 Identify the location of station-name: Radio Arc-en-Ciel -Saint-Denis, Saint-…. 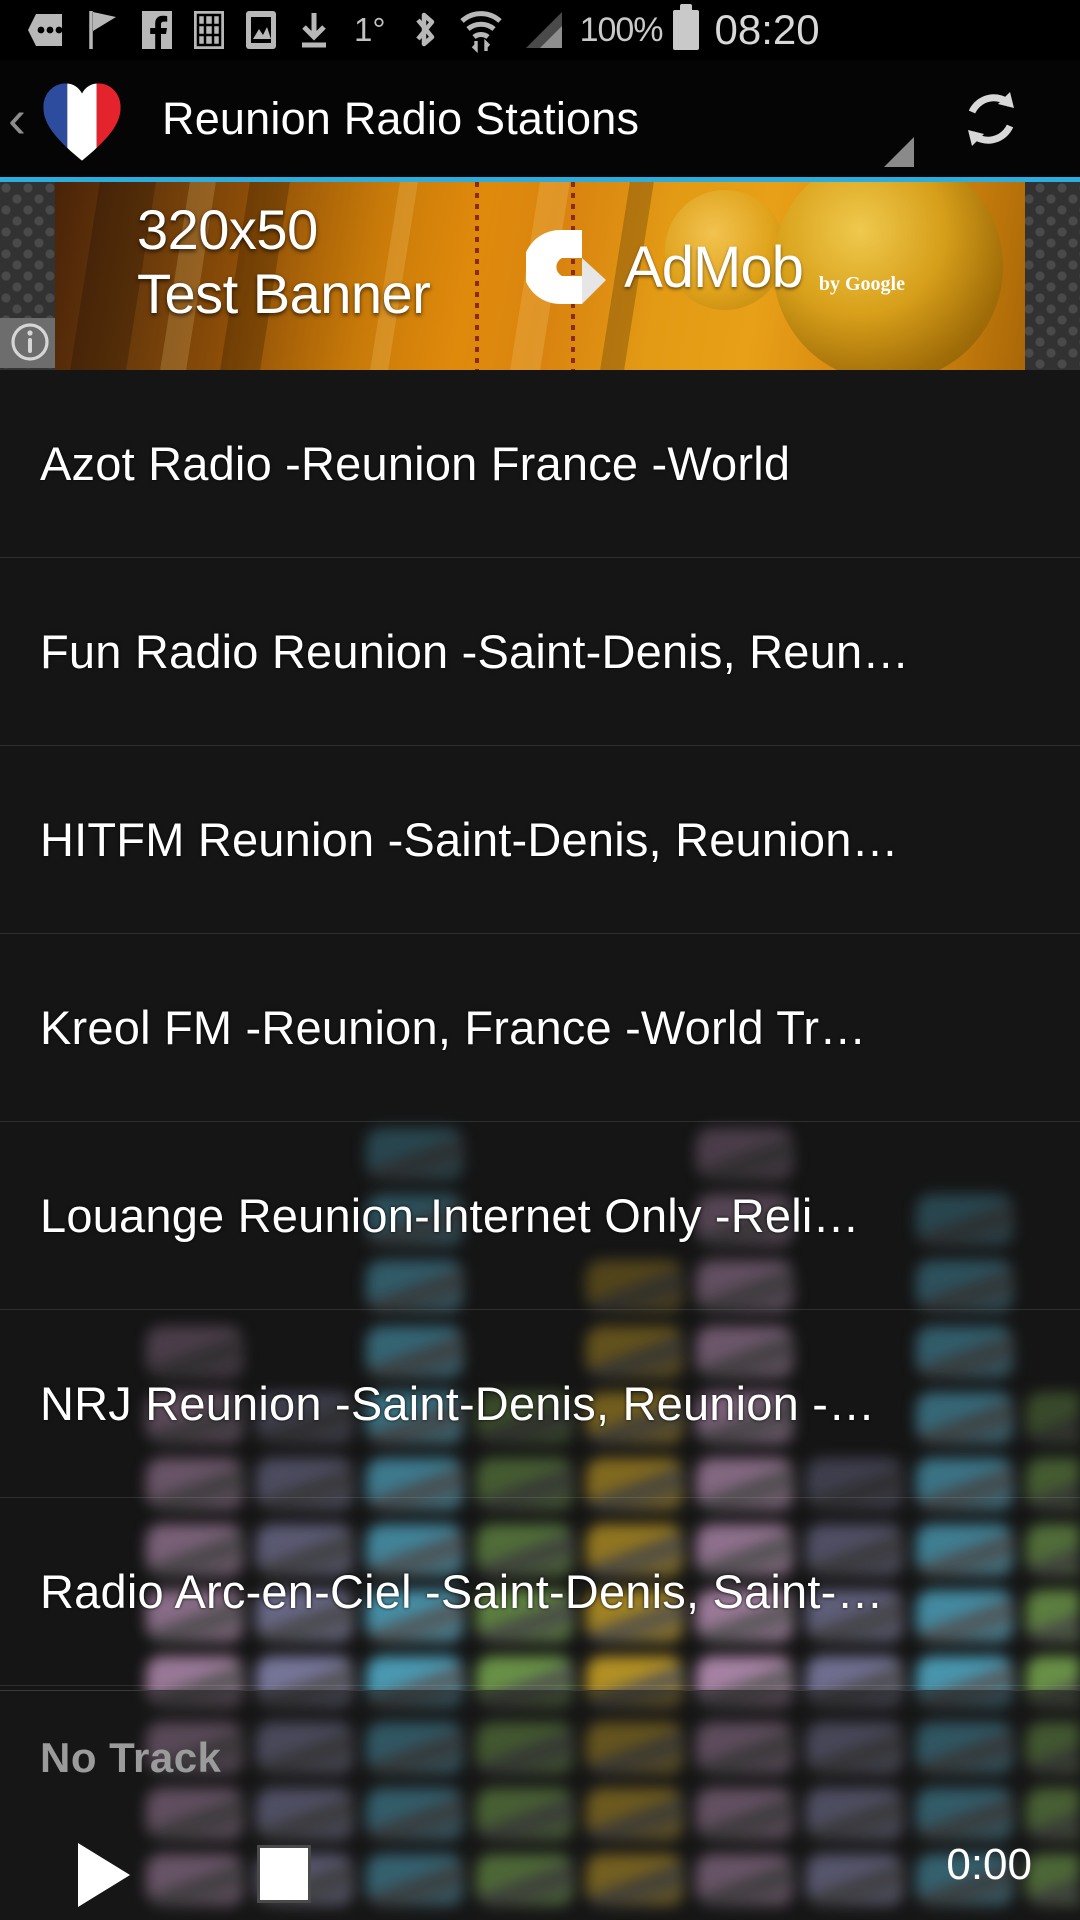
(462, 1591).